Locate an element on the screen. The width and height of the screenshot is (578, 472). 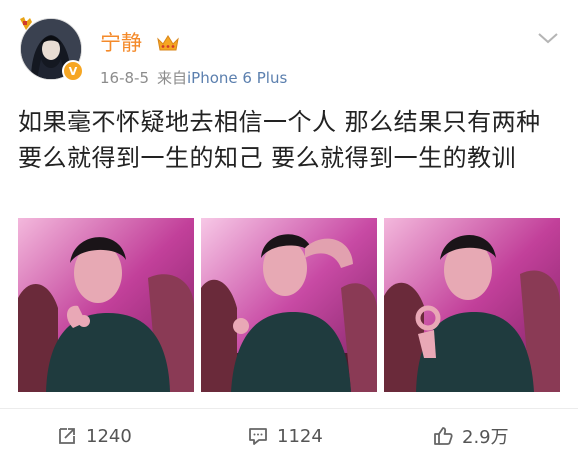
source-prefix: 来自 is located at coordinates (172, 78).